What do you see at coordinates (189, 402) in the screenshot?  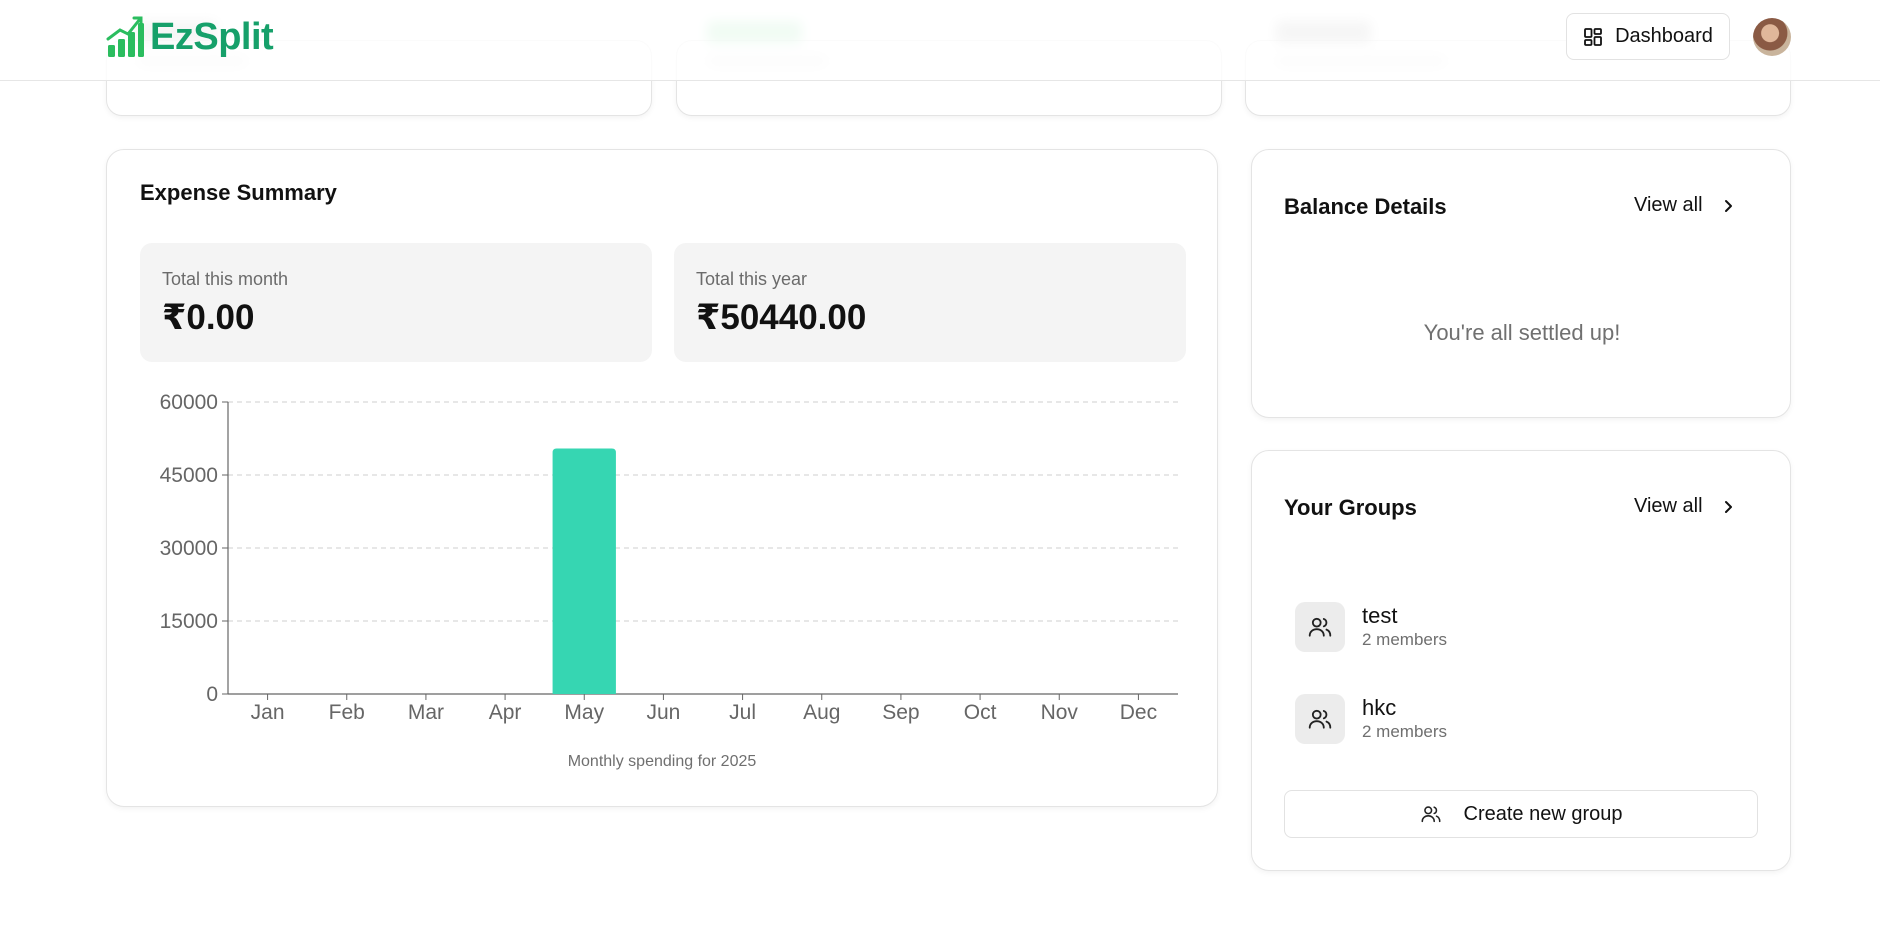 I see `y-tick-label: 60000` at bounding box center [189, 402].